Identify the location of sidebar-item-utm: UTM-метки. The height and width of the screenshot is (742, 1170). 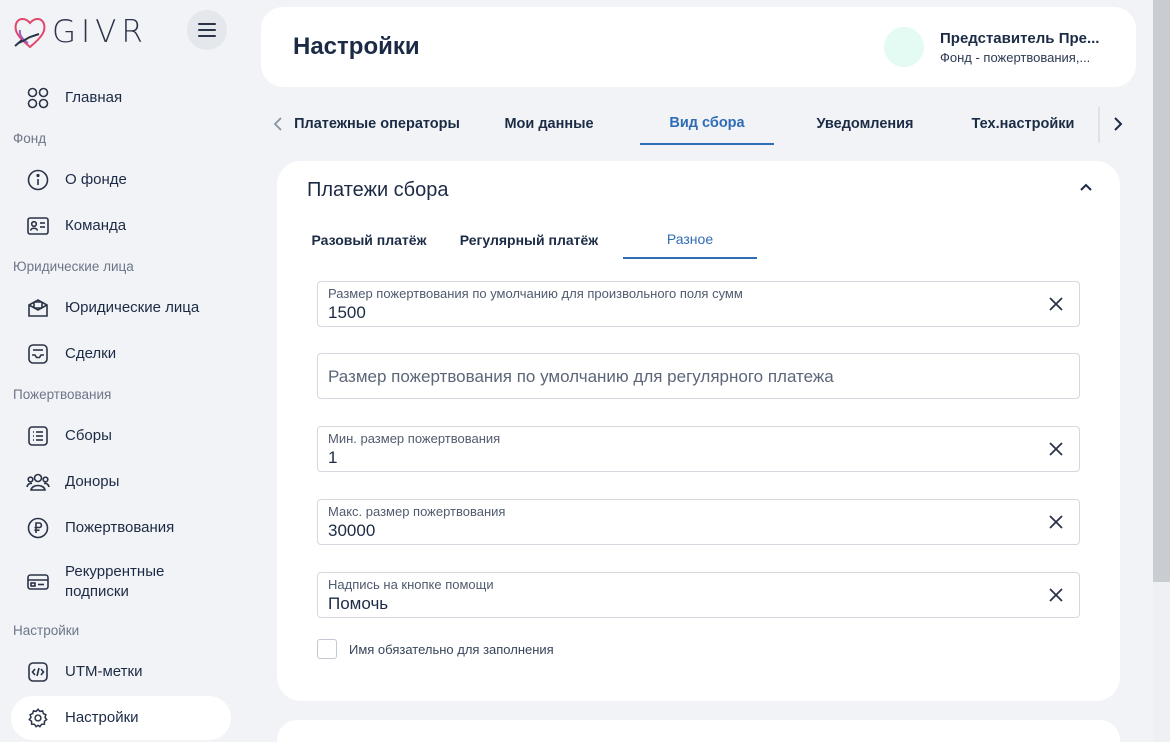
(121, 672).